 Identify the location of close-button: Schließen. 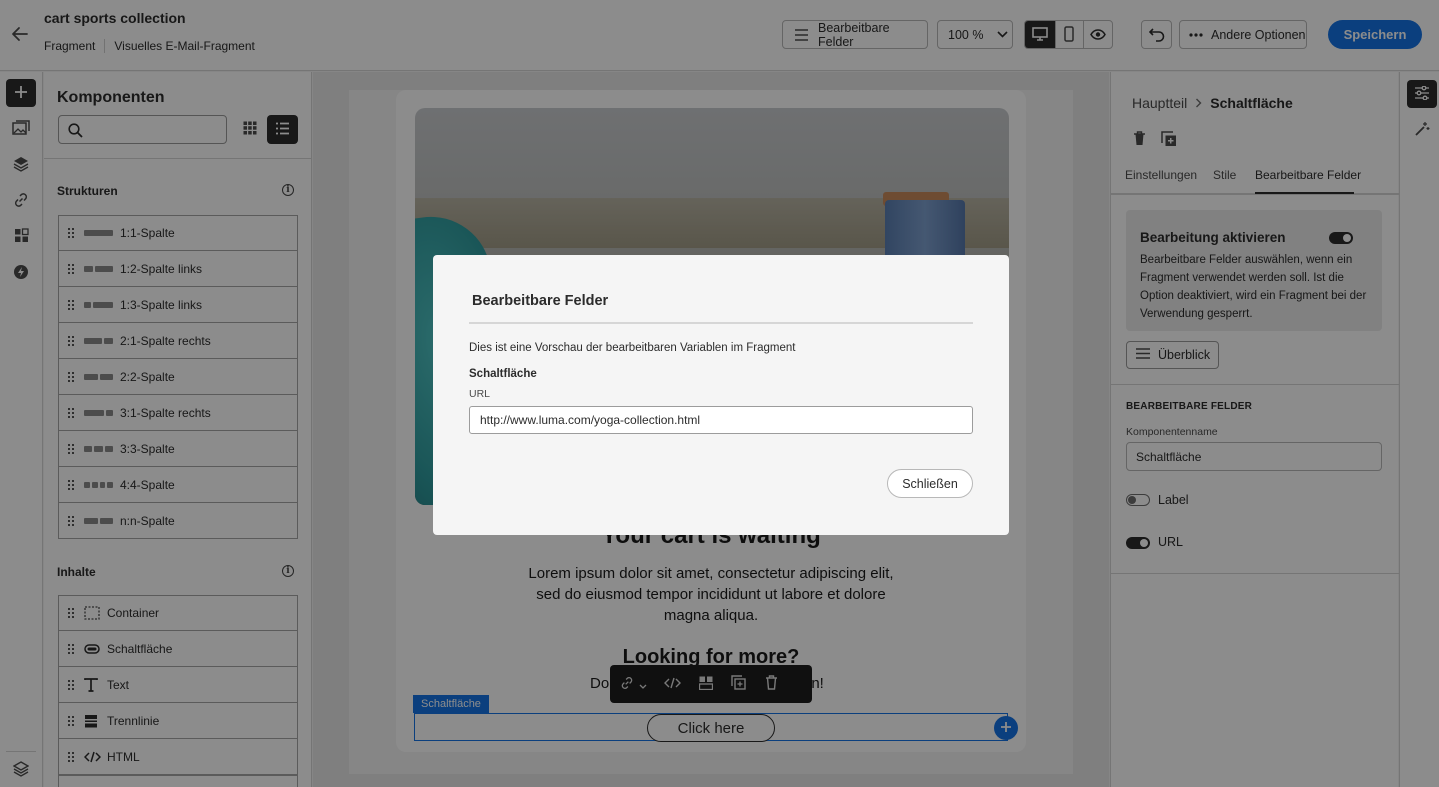
(930, 483).